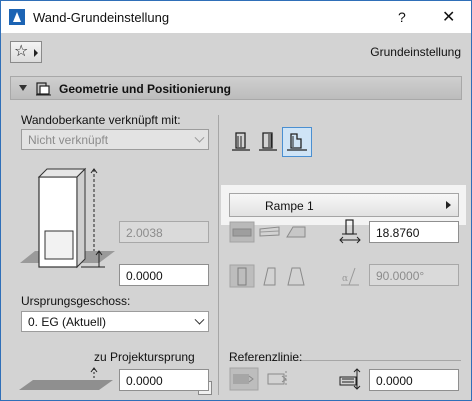  I want to click on reference-offset-icon, so click(350, 379).